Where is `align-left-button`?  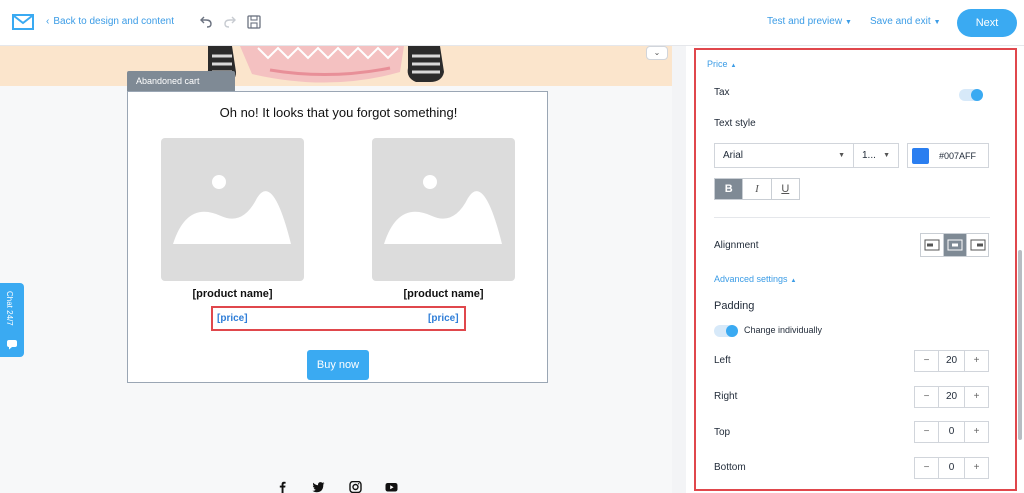 align-left-button is located at coordinates (932, 245).